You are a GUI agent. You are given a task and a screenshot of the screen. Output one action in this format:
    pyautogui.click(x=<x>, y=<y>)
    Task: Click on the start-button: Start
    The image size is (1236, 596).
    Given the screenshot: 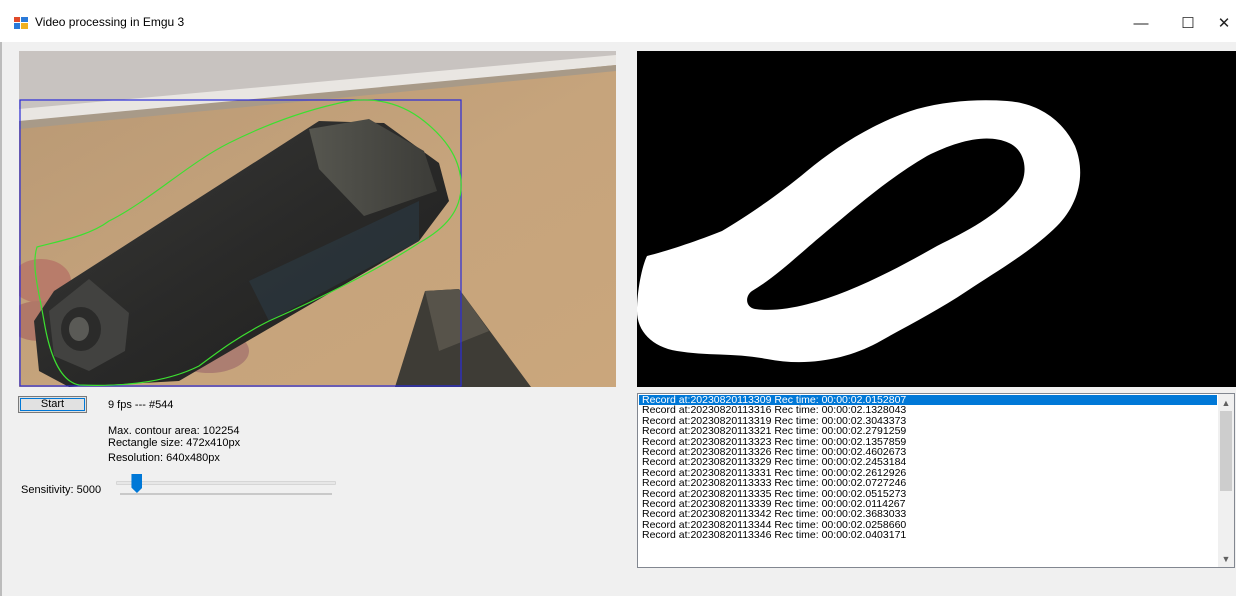 What is the action you would take?
    pyautogui.click(x=52, y=404)
    